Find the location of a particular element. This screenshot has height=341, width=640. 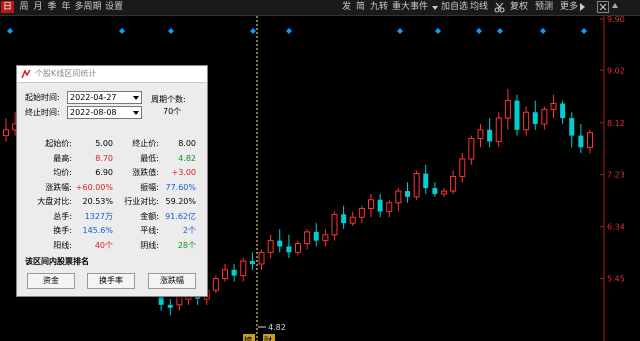

start-date-select: 2022-04-27 is located at coordinates (104, 97).